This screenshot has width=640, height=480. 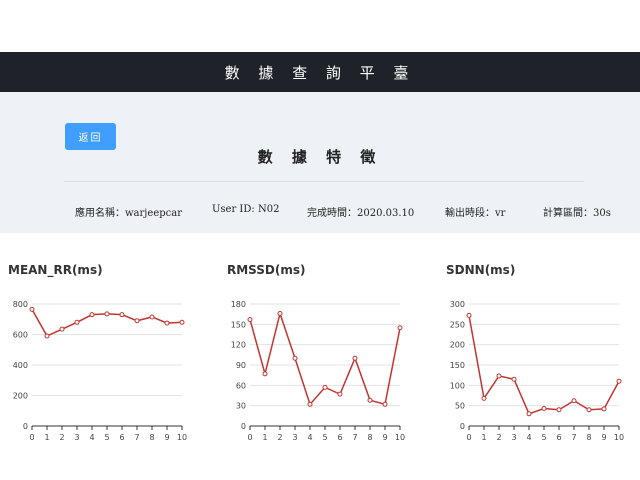 I want to click on divider, so click(x=324, y=181).